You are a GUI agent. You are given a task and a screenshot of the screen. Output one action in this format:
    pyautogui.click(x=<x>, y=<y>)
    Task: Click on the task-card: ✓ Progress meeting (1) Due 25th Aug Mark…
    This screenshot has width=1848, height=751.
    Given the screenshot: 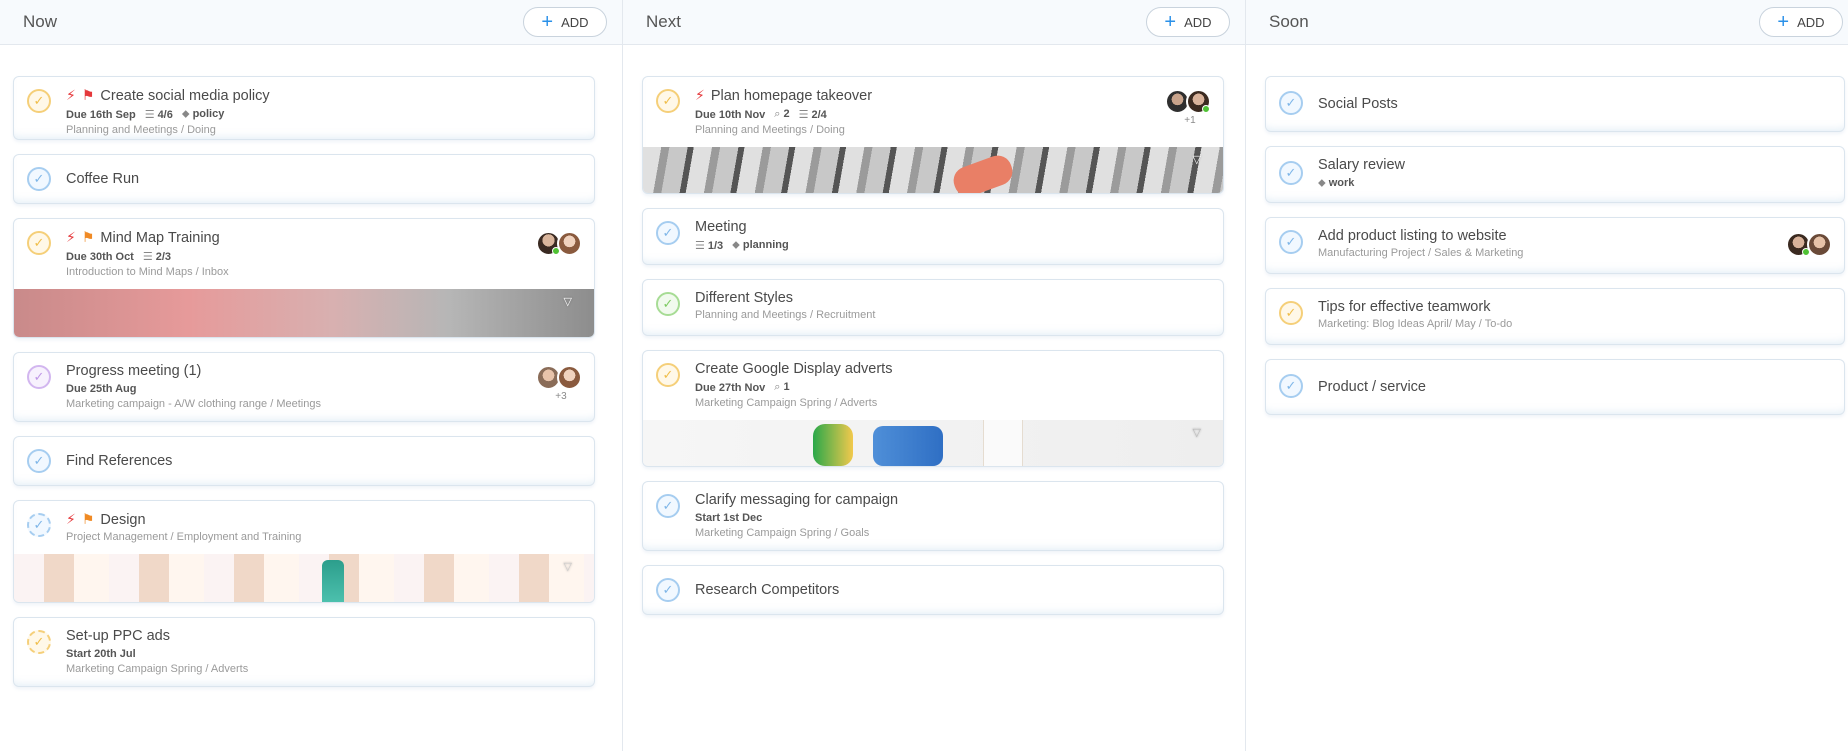 What is the action you would take?
    pyautogui.click(x=304, y=387)
    